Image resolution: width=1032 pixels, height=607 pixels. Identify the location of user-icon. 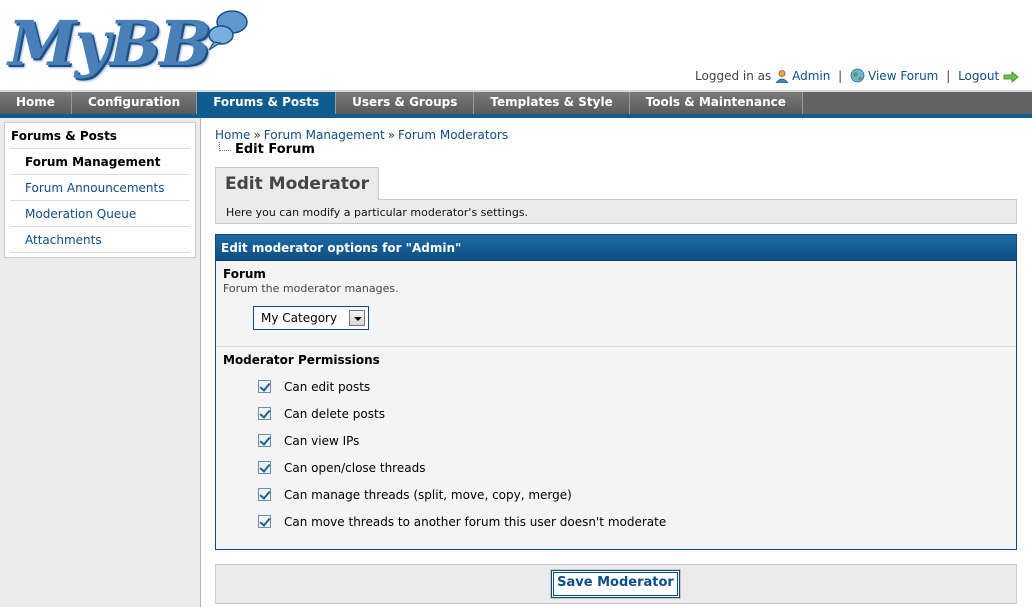
(782, 77).